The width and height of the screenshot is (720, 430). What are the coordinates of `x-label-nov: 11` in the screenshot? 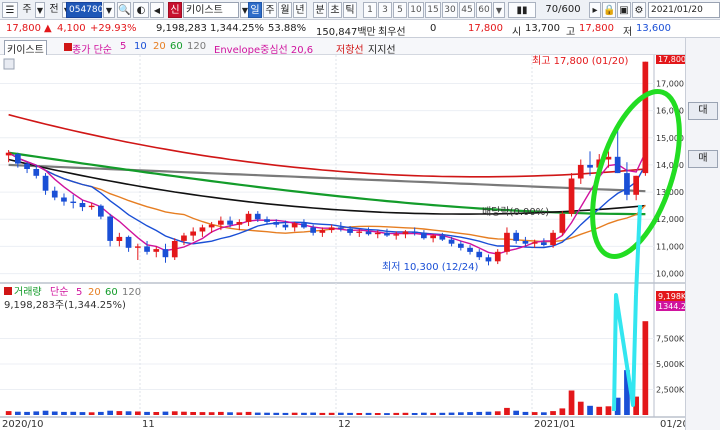 It's located at (148, 424).